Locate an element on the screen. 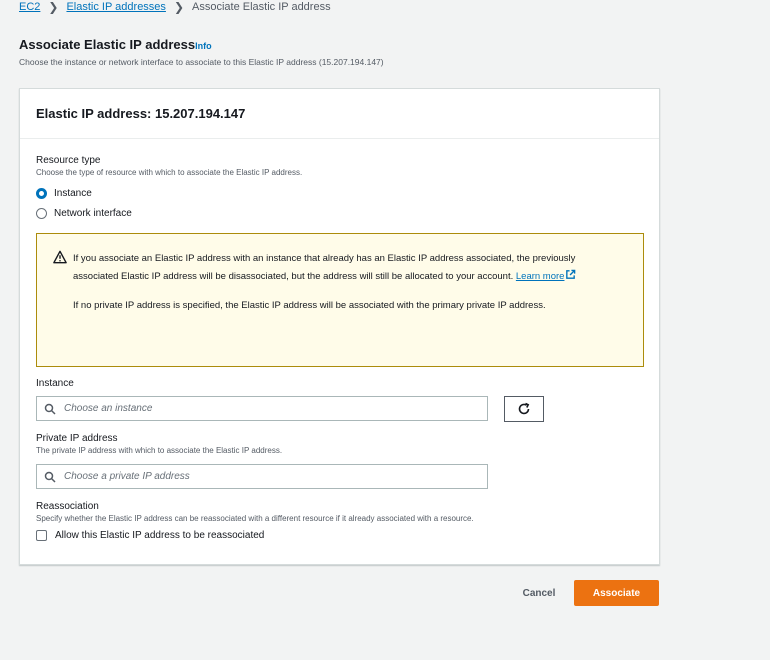 The image size is (770, 660). breadcrumb-elastic-ip-link: Elastic IP addresses is located at coordinates (115, 7).